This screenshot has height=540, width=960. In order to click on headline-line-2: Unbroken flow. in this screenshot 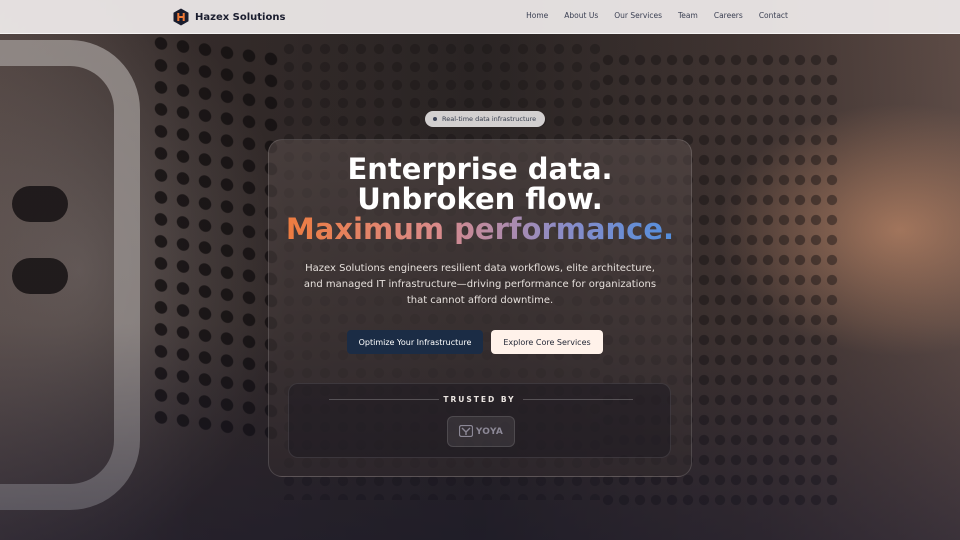, I will do `click(480, 199)`.